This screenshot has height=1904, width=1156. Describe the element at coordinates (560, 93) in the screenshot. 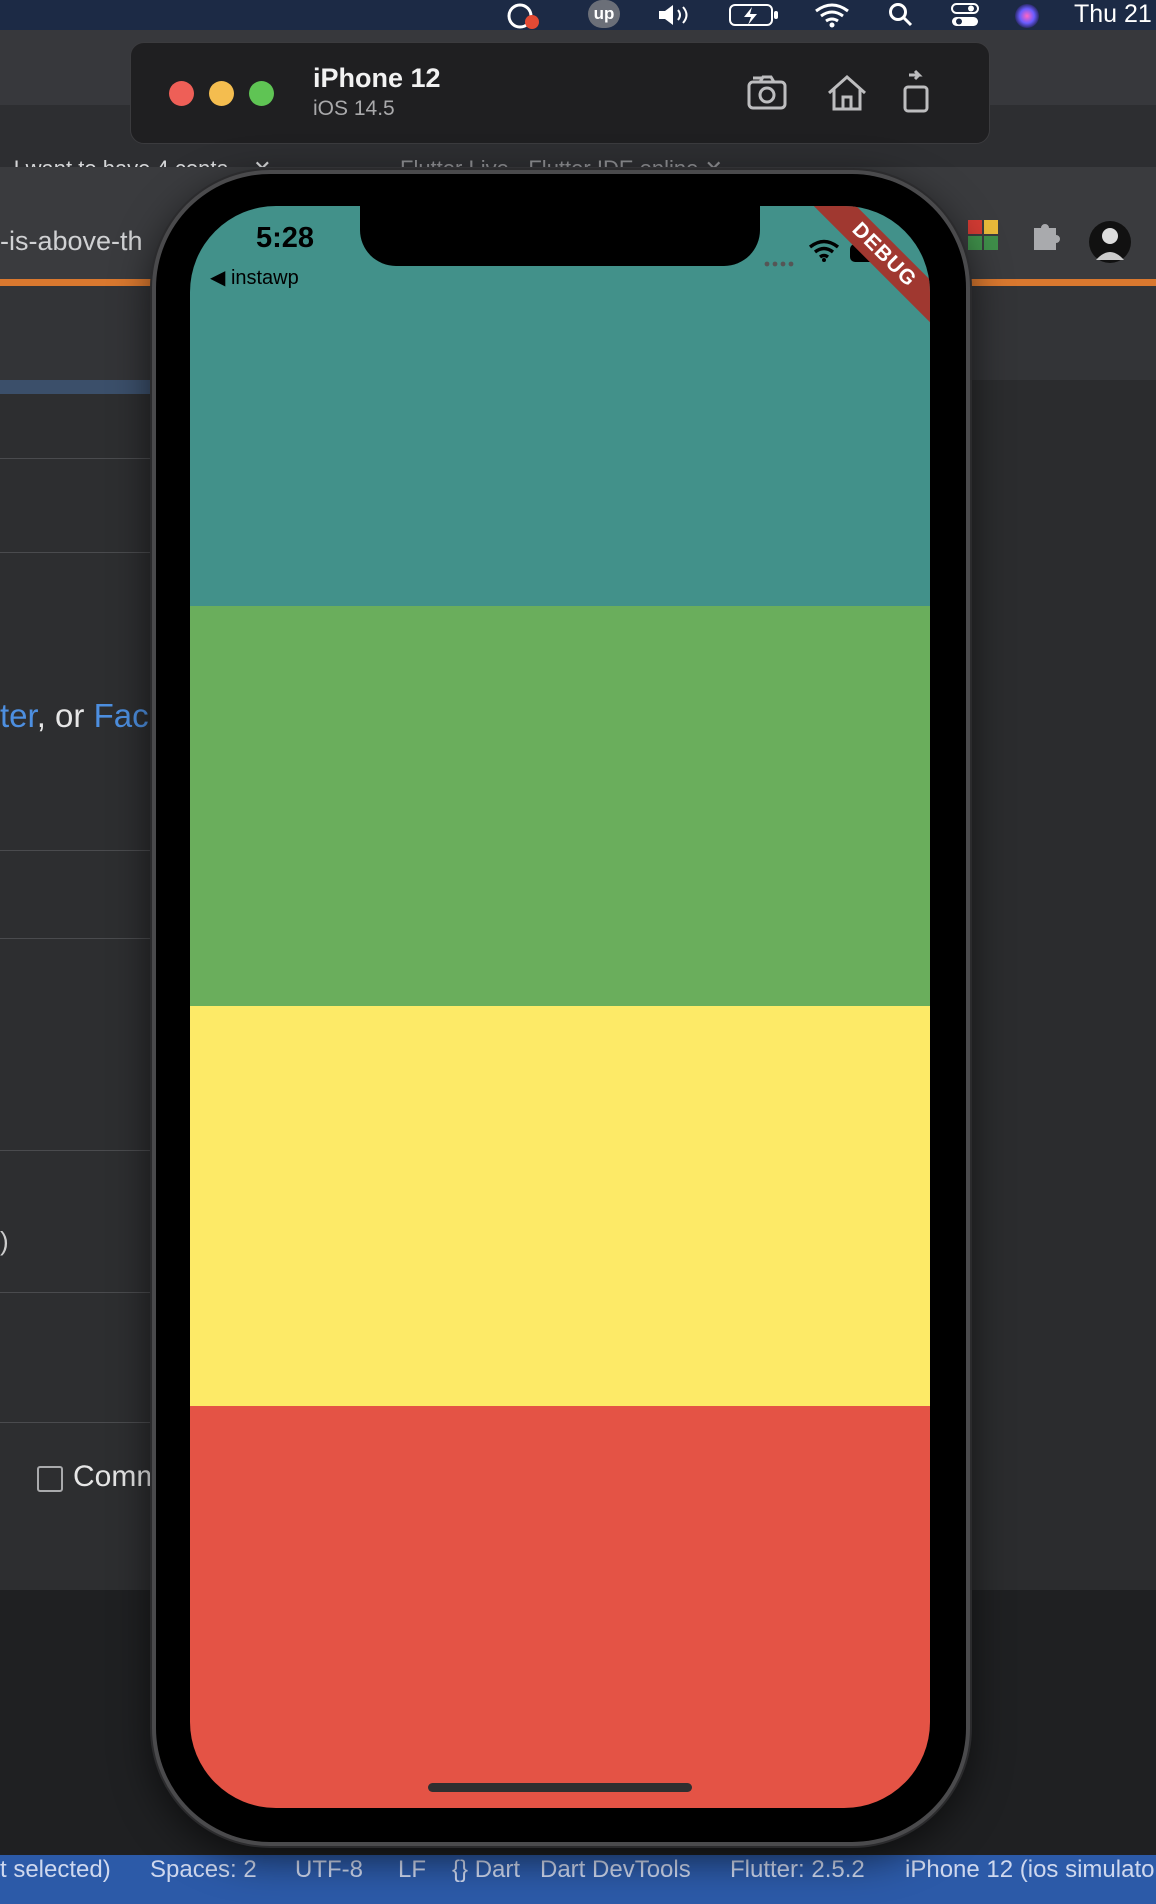

I see `simulator-title-bar: iPhone 12 iOS 14.5` at that location.